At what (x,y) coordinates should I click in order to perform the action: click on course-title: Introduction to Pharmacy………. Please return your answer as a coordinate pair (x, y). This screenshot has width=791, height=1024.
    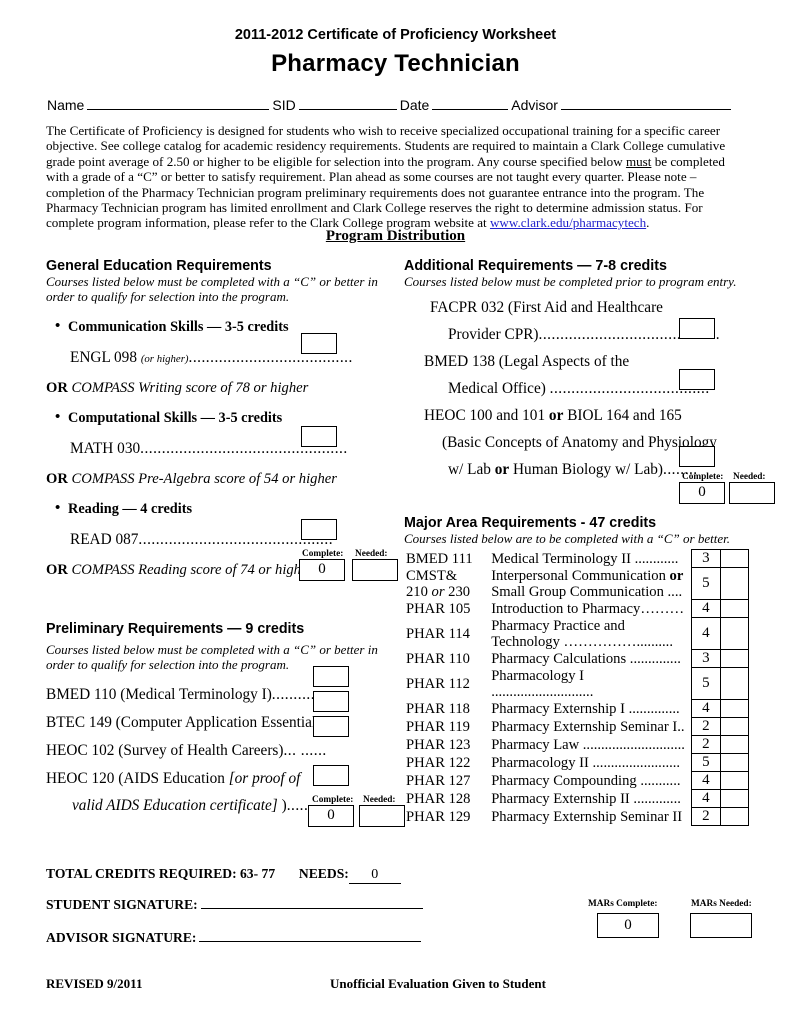
    Looking at the image, I should click on (588, 608).